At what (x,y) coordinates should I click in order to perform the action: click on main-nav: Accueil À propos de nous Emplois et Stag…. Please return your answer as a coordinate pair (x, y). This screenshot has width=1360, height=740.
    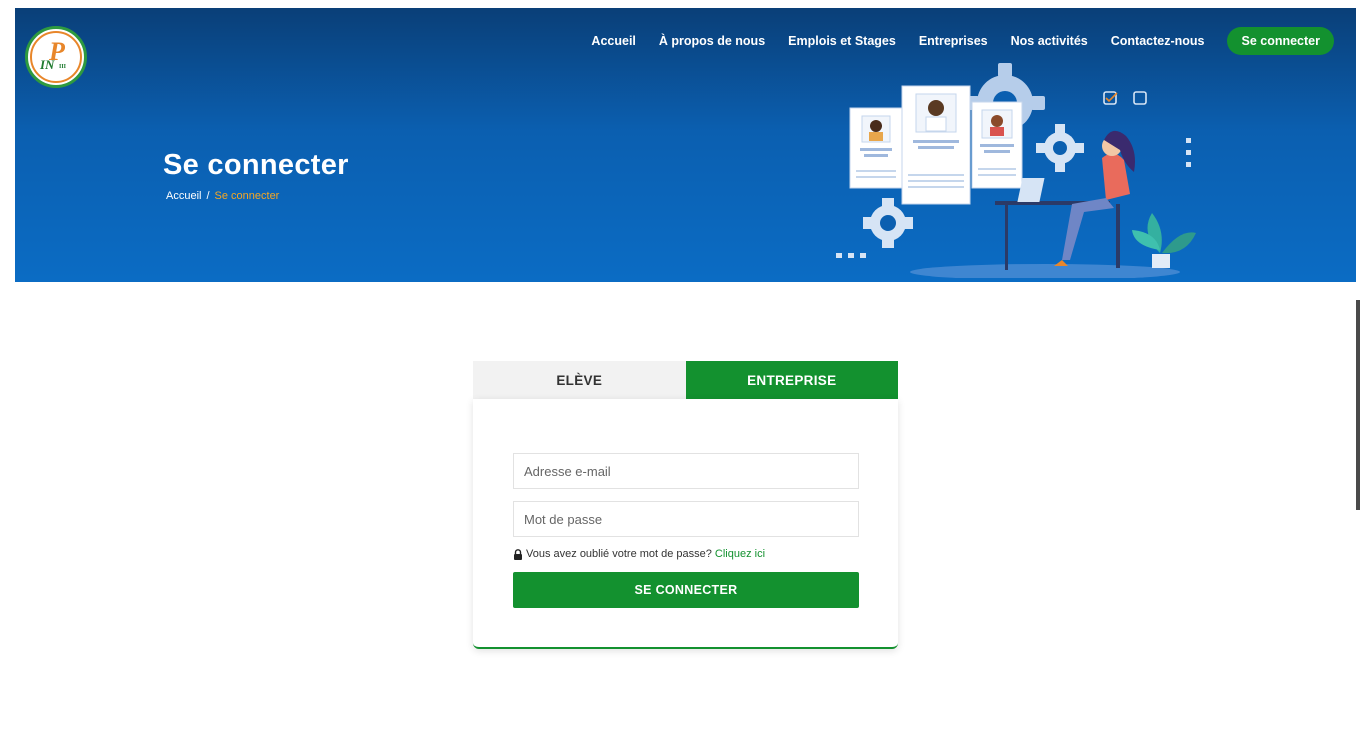
    Looking at the image, I should click on (951, 41).